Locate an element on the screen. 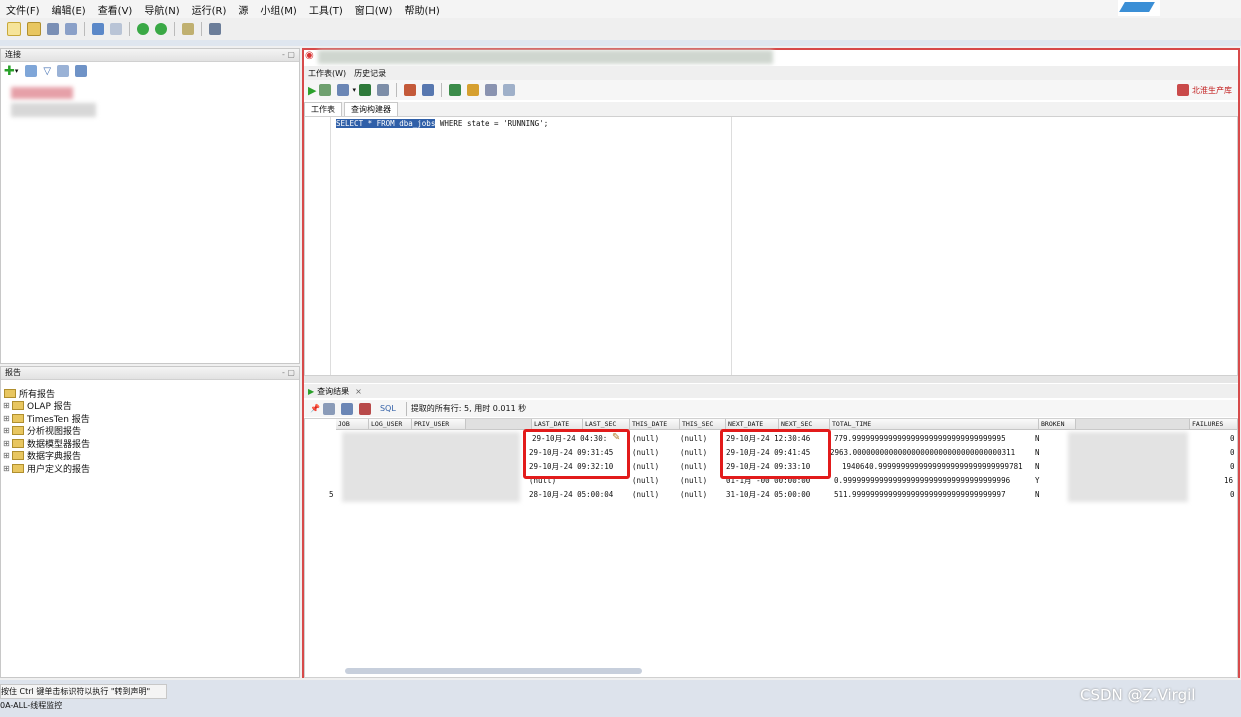 This screenshot has height=717, width=1241. menu-source: 源 is located at coordinates (243, 9).